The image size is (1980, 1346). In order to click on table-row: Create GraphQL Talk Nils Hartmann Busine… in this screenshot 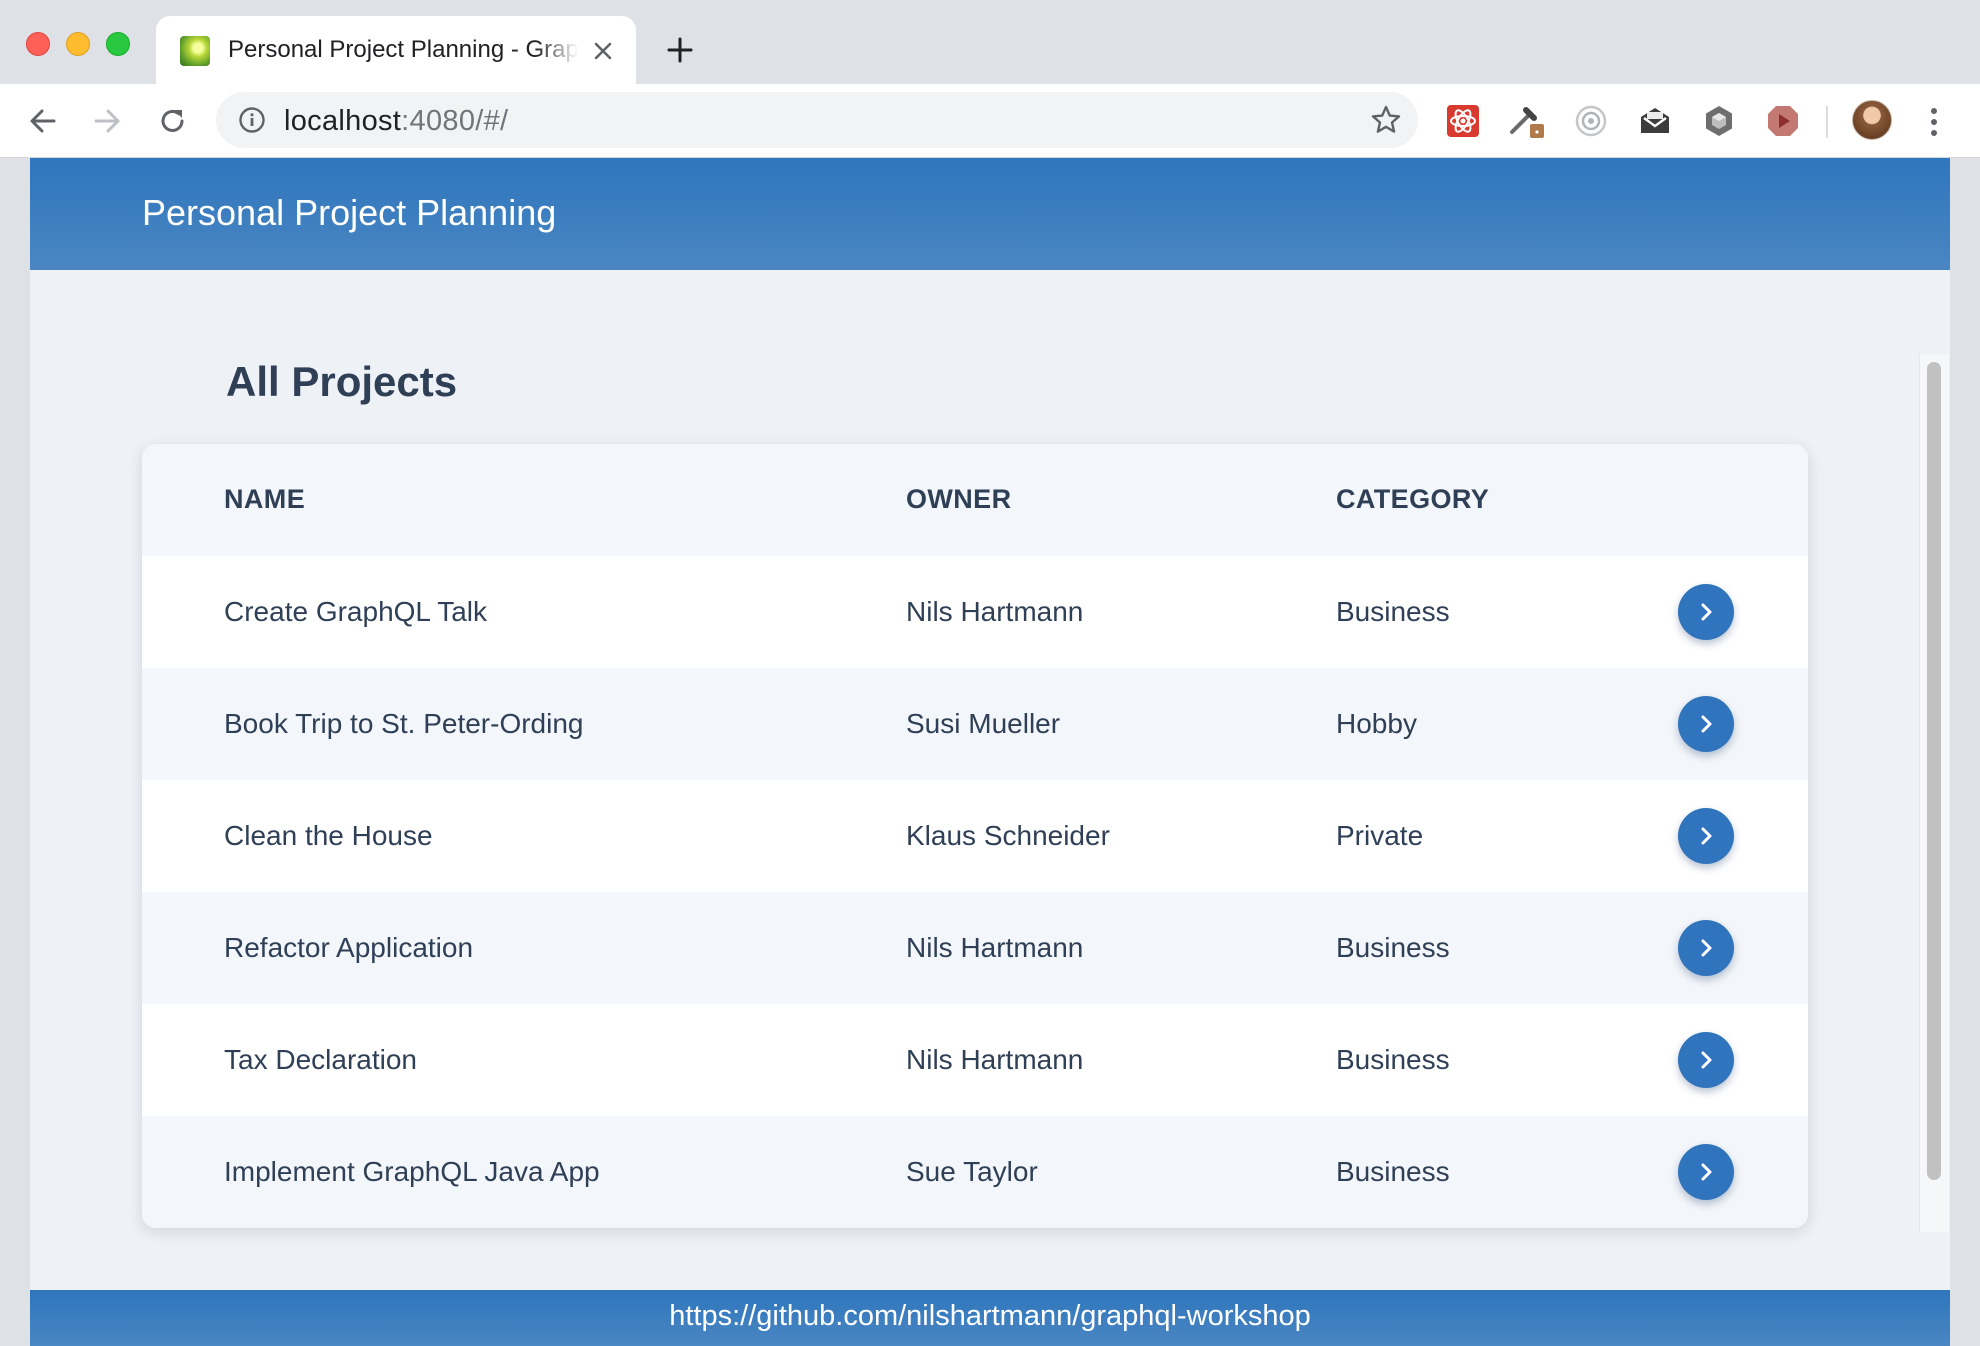, I will do `click(975, 612)`.